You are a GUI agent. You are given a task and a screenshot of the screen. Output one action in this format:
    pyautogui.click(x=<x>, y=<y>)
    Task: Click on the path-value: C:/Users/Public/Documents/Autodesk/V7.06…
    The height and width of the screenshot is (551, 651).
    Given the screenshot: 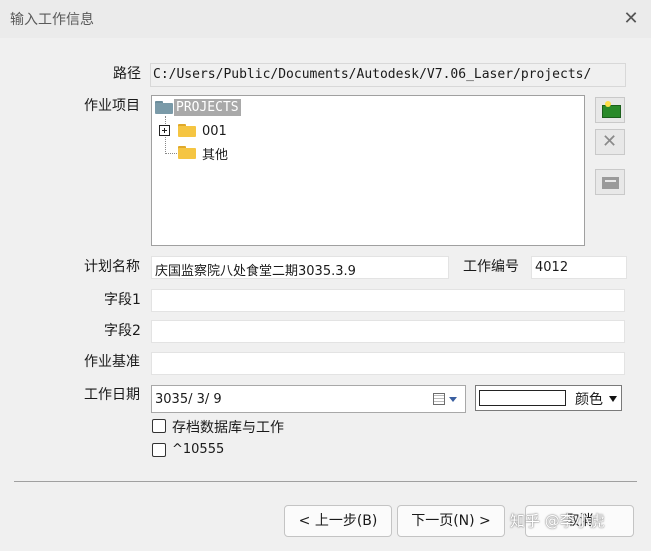 What is the action you would take?
    pyautogui.click(x=372, y=74)
    